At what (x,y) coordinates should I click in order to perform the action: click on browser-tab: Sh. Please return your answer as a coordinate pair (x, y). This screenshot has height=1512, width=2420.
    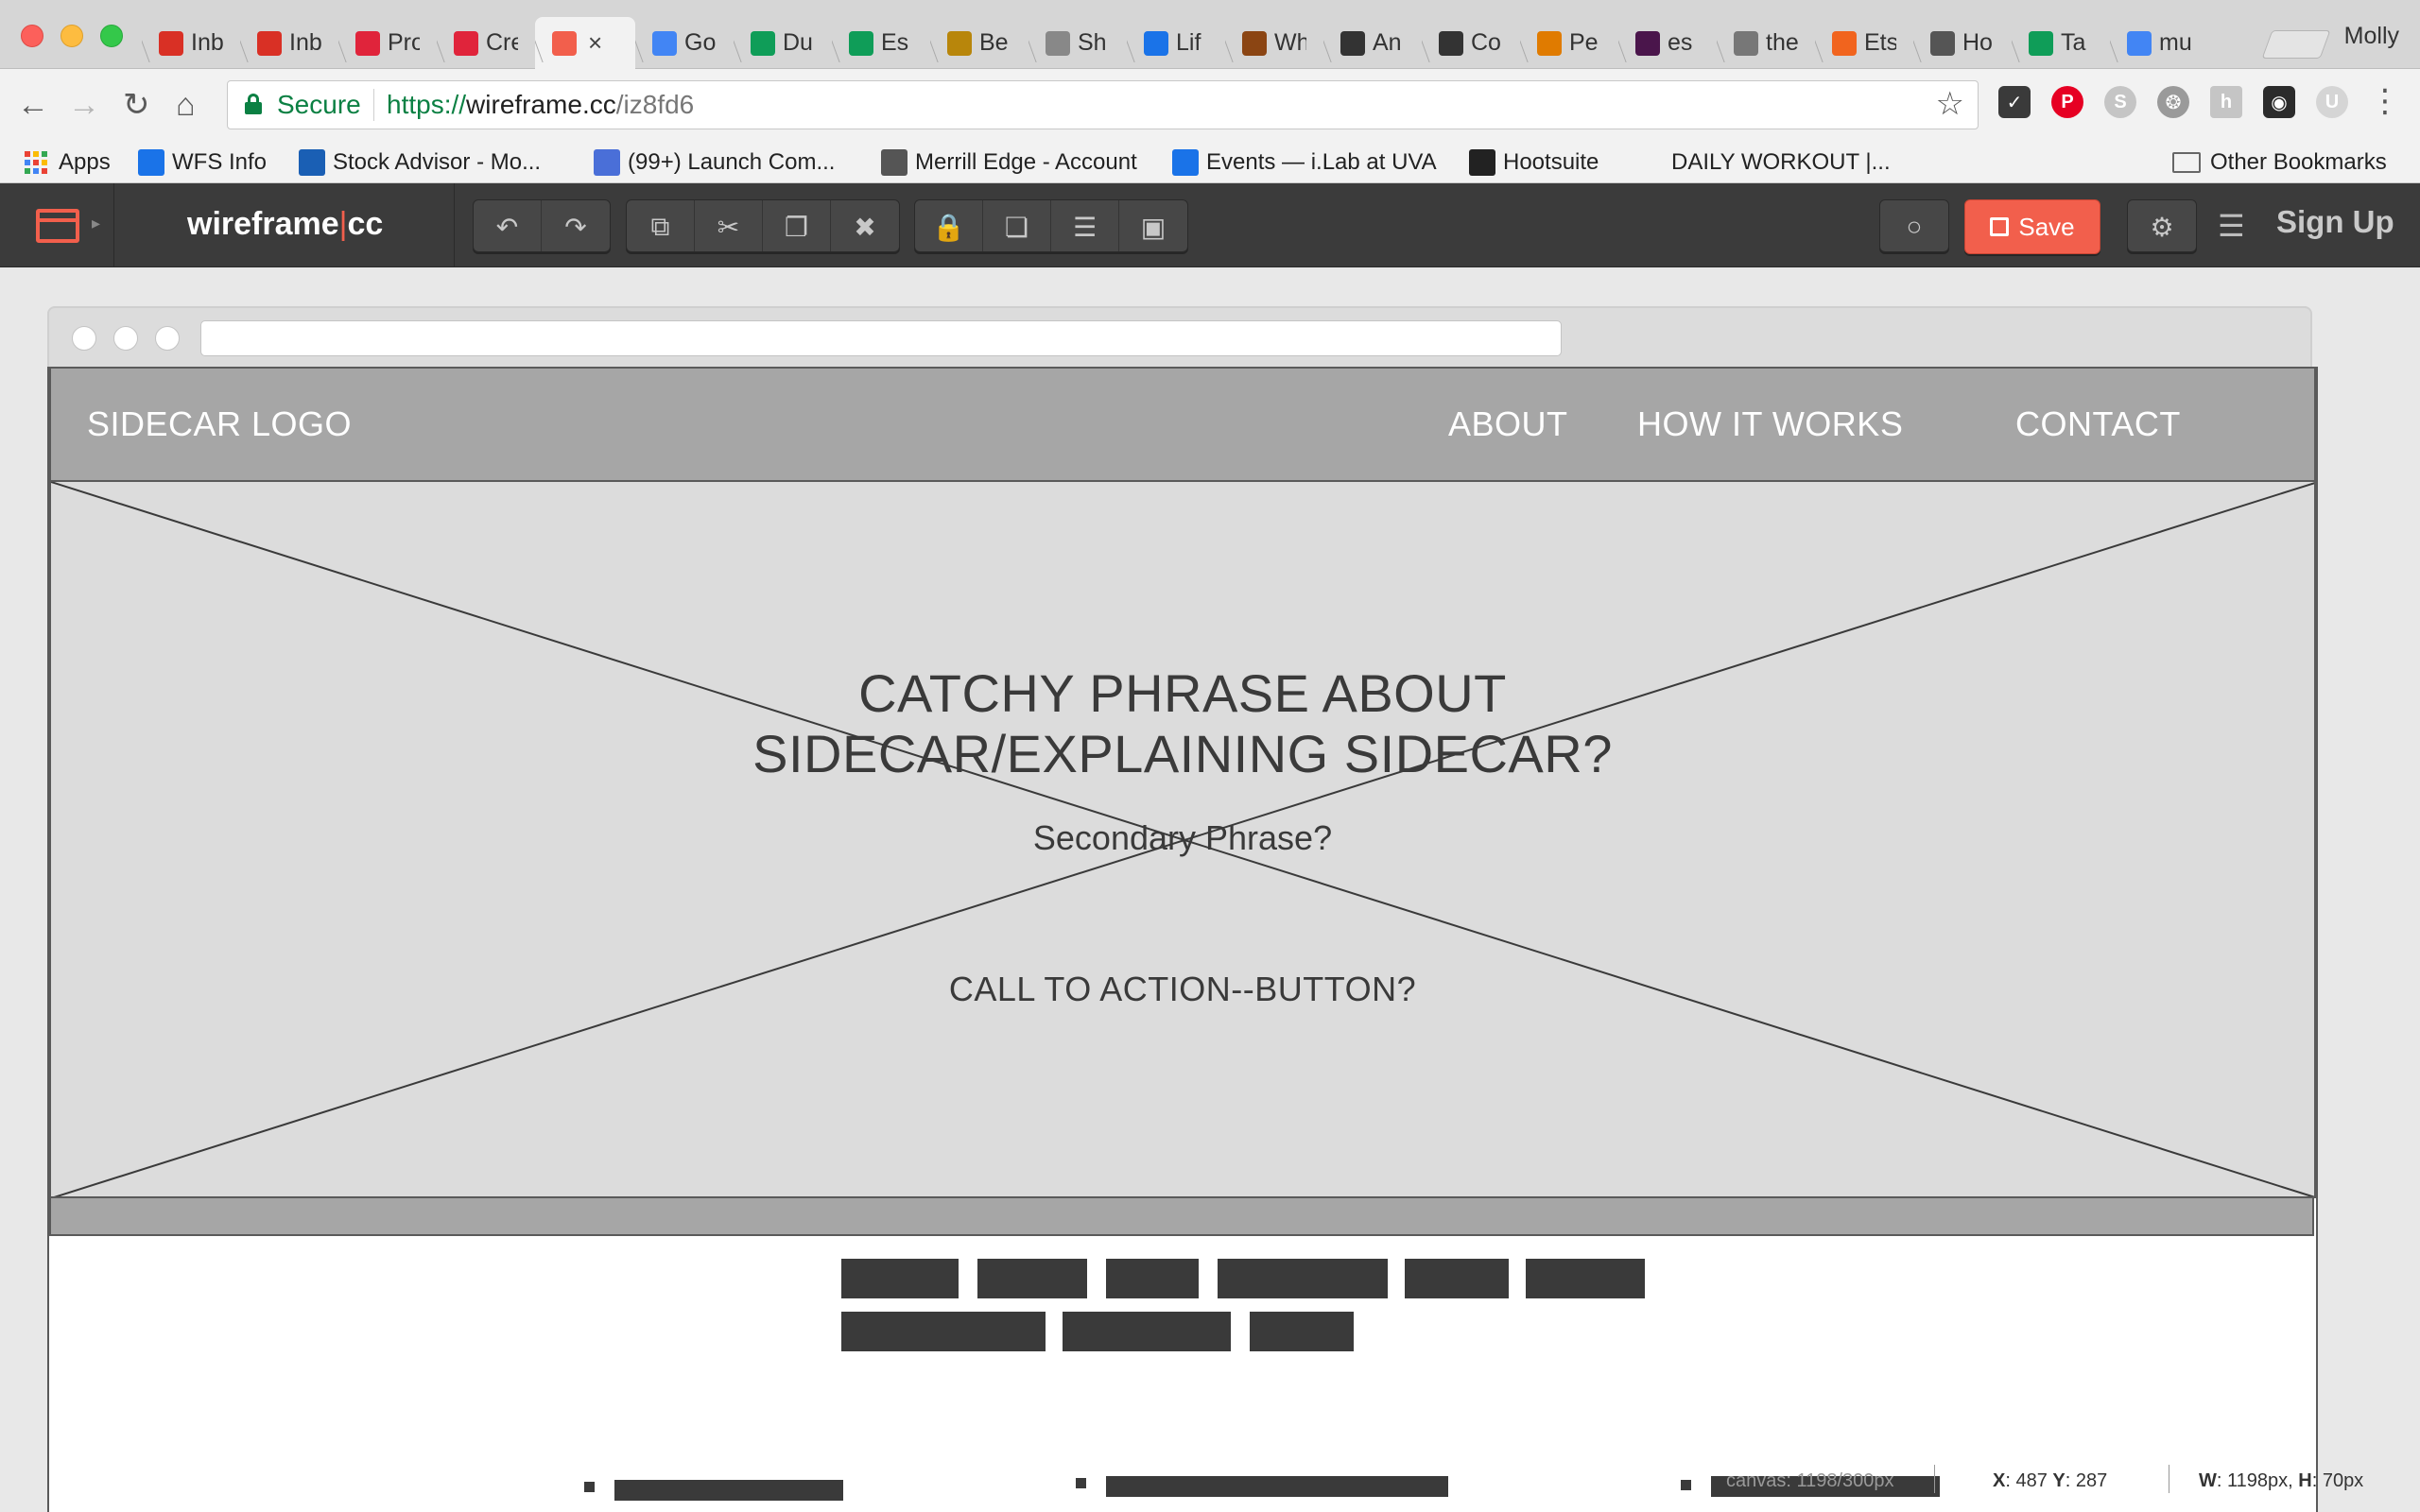
    Looking at the image, I should click on (1077, 43).